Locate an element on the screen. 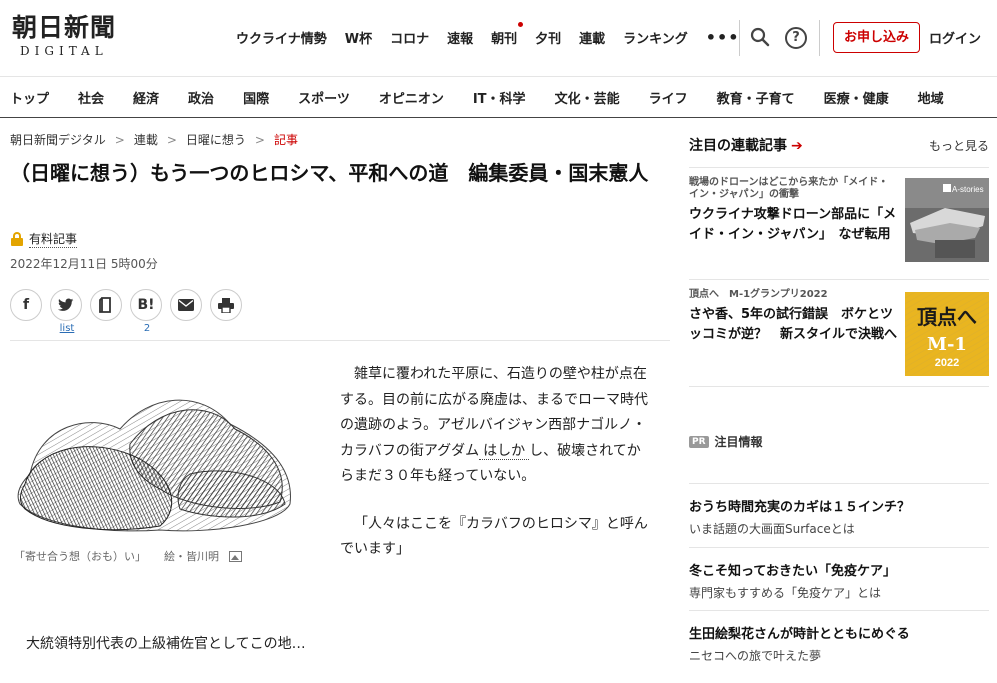  paid-article-badge: 有料記事 is located at coordinates (44, 239).